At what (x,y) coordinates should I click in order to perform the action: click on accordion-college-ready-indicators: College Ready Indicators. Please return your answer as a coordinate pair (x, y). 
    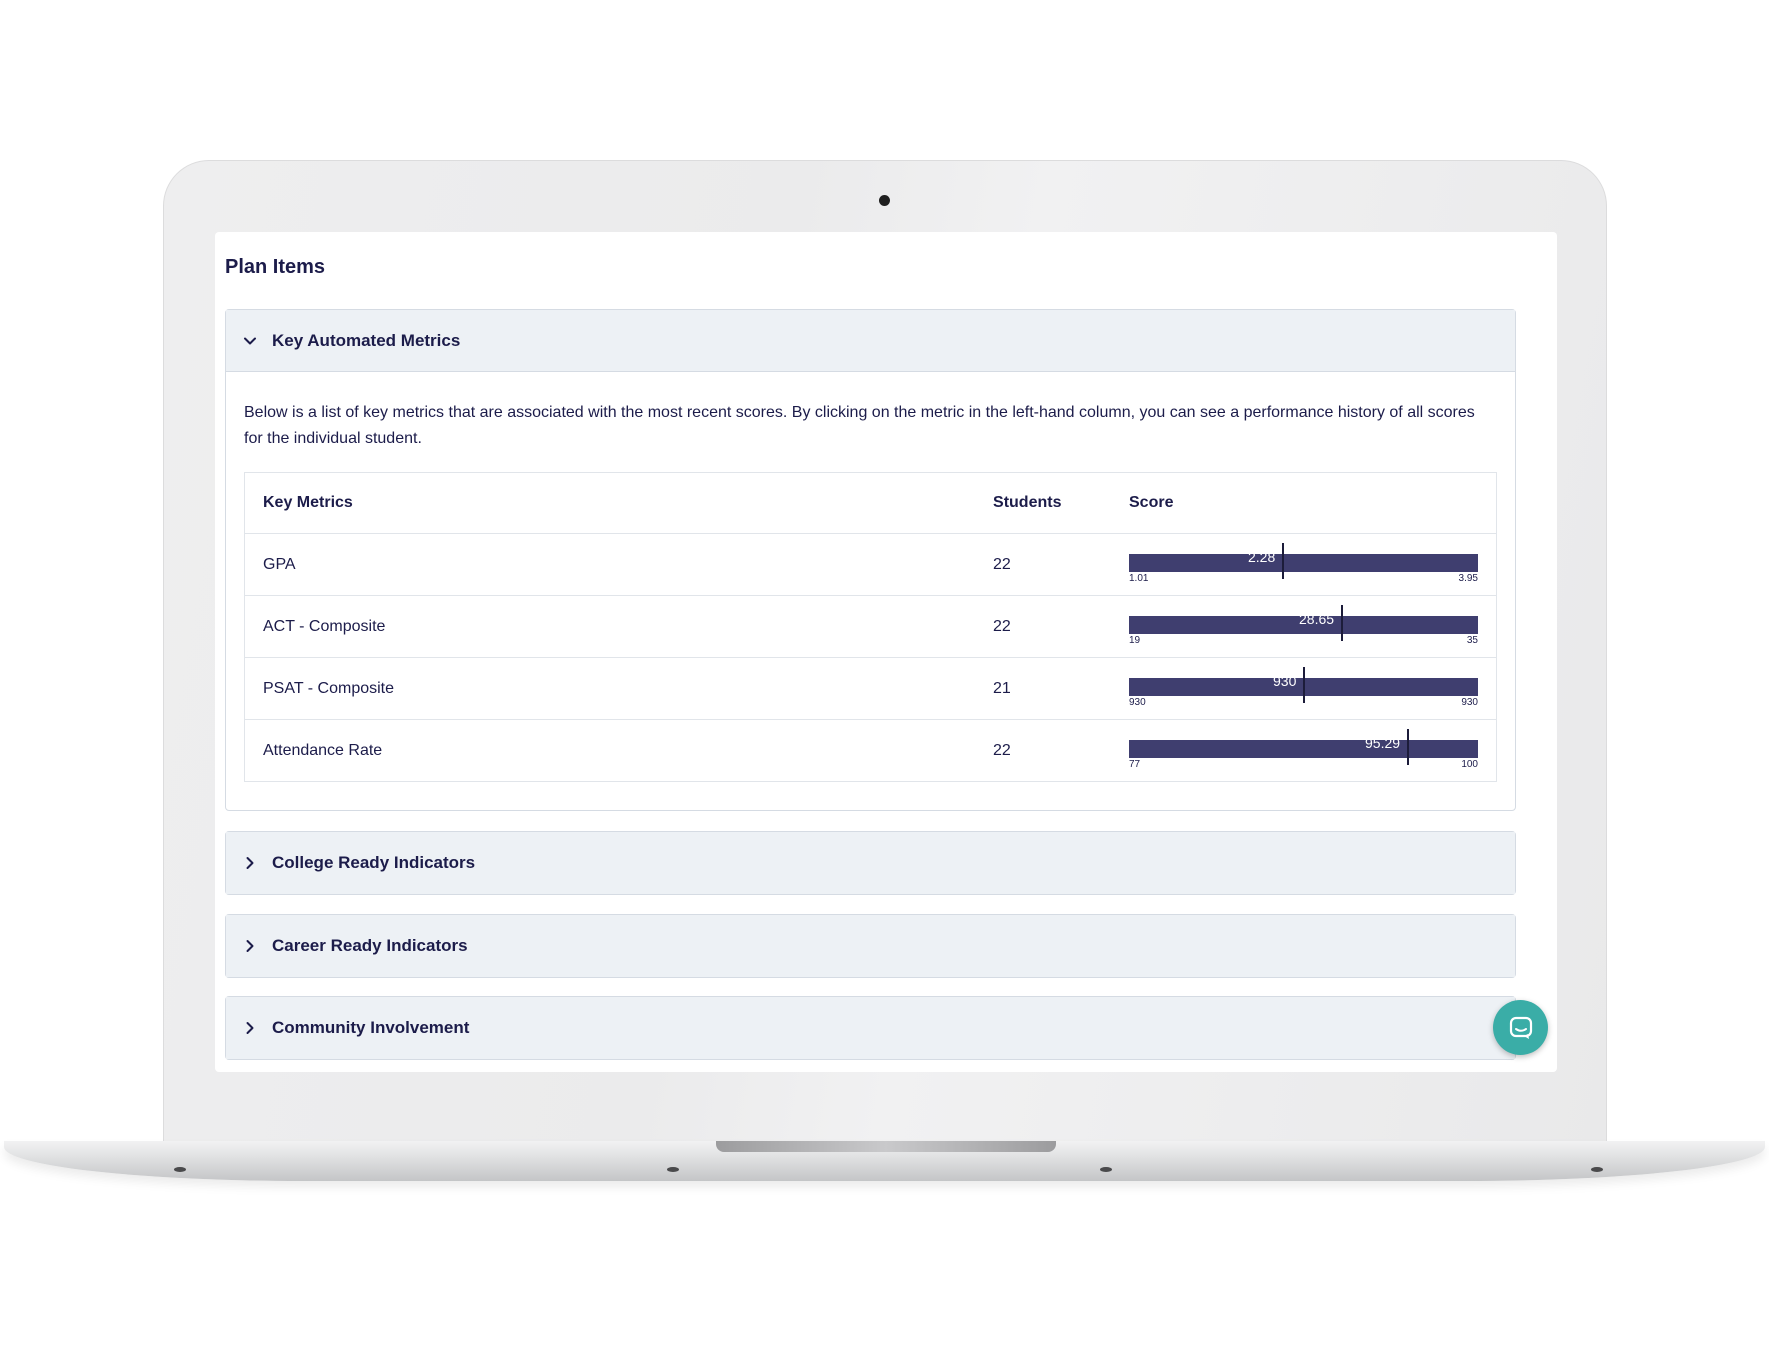
    Looking at the image, I should click on (870, 863).